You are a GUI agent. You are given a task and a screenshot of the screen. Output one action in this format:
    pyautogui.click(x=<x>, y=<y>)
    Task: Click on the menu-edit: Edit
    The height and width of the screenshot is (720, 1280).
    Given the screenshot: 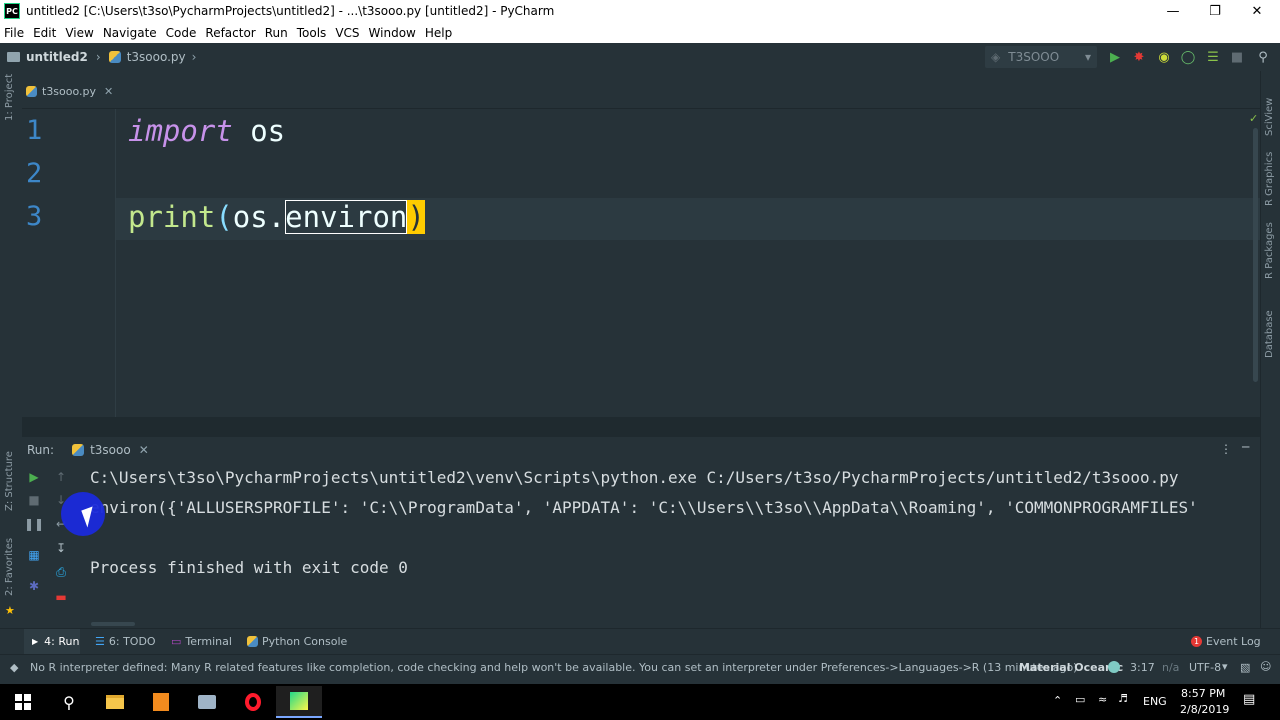 What is the action you would take?
    pyautogui.click(x=44, y=33)
    